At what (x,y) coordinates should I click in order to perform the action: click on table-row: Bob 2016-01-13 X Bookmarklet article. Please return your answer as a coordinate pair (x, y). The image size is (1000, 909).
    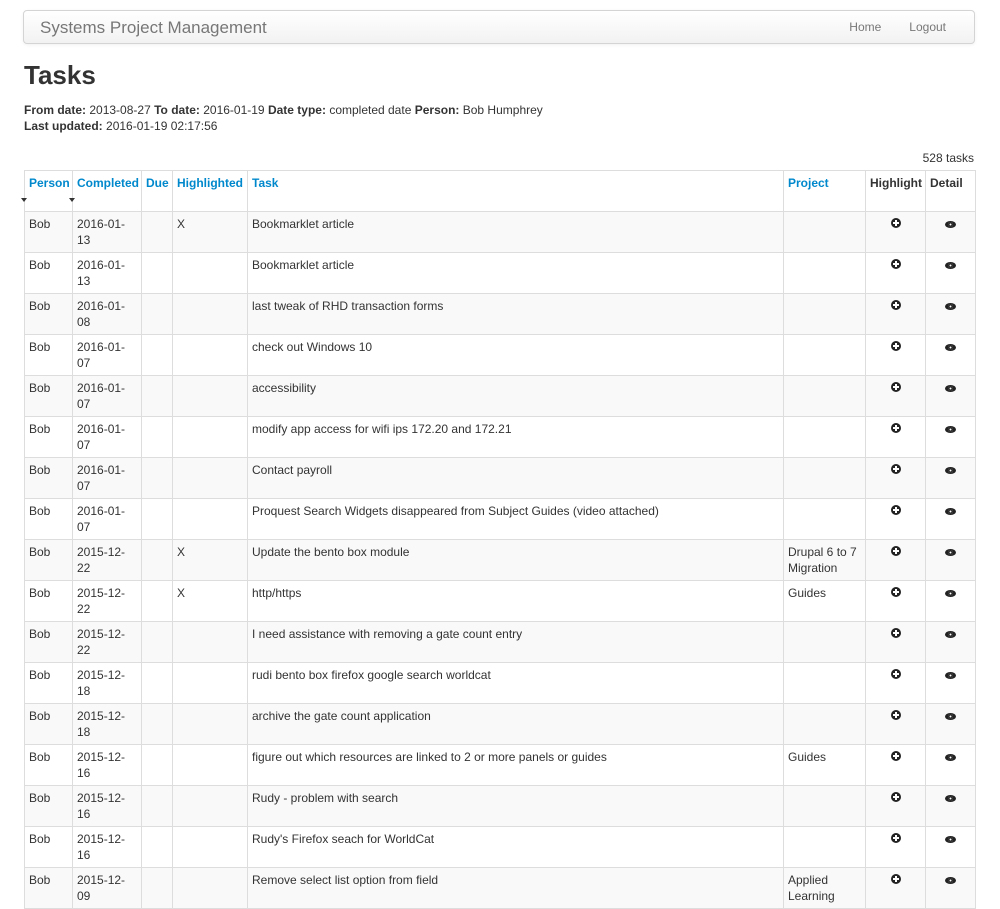
    Looking at the image, I should click on (500, 232).